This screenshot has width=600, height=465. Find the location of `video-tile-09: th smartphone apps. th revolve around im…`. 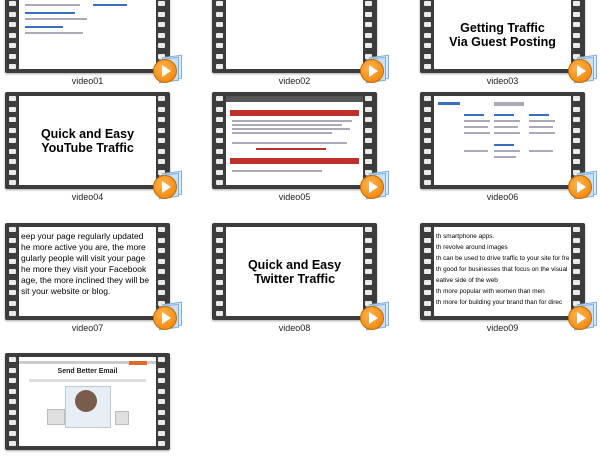

video-tile-09: th smartphone apps. th revolve around im… is located at coordinates (510, 279).